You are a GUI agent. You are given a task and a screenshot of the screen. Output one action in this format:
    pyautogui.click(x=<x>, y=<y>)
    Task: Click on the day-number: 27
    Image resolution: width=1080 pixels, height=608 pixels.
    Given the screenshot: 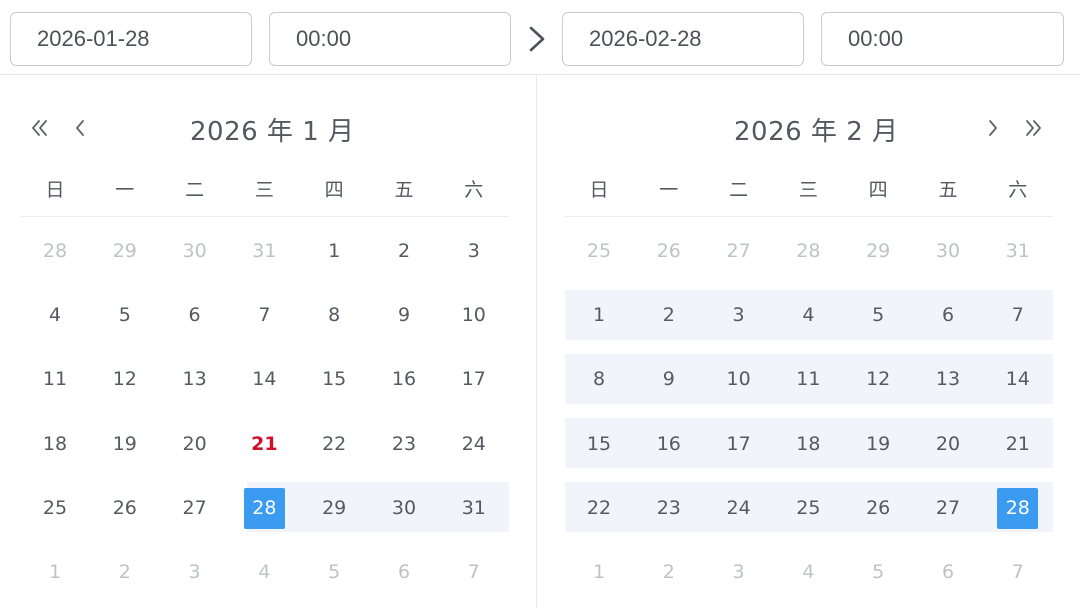 What is the action you would take?
    pyautogui.click(x=738, y=251)
    